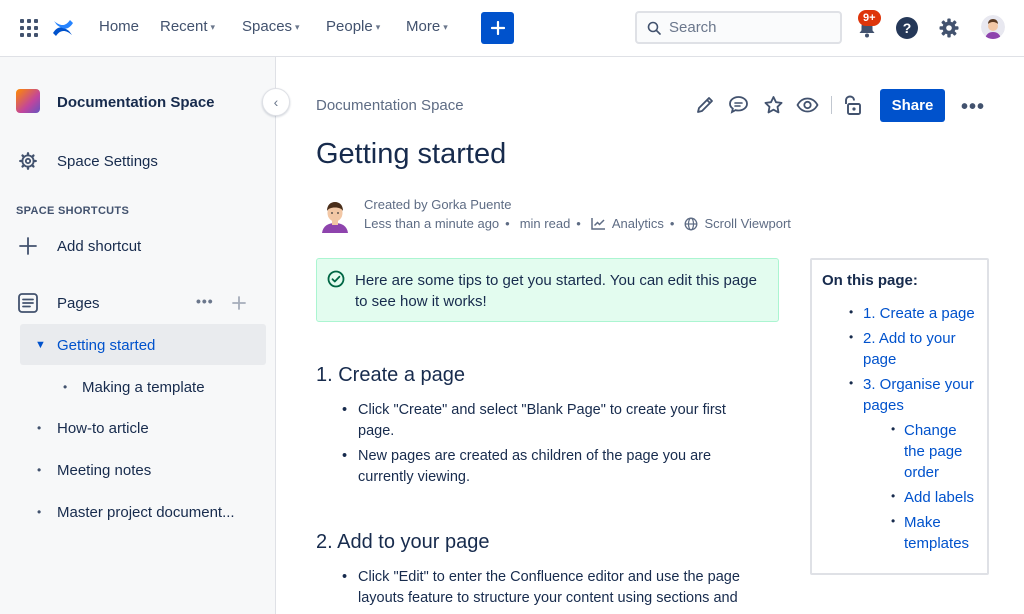 The width and height of the screenshot is (1024, 614). Describe the element at coordinates (438, 204) in the screenshot. I see `created-by-text: Created by Gorka Puente` at that location.